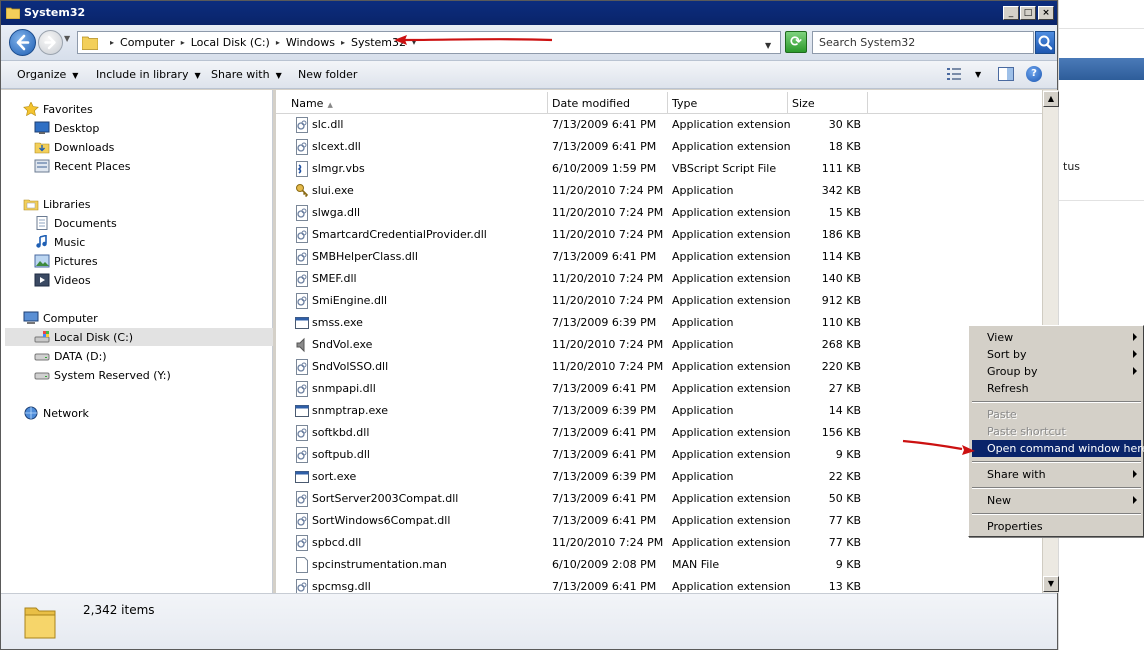 The width and height of the screenshot is (1144, 650). Describe the element at coordinates (246, 74) in the screenshot. I see `share-with-button: Share with ▼` at that location.